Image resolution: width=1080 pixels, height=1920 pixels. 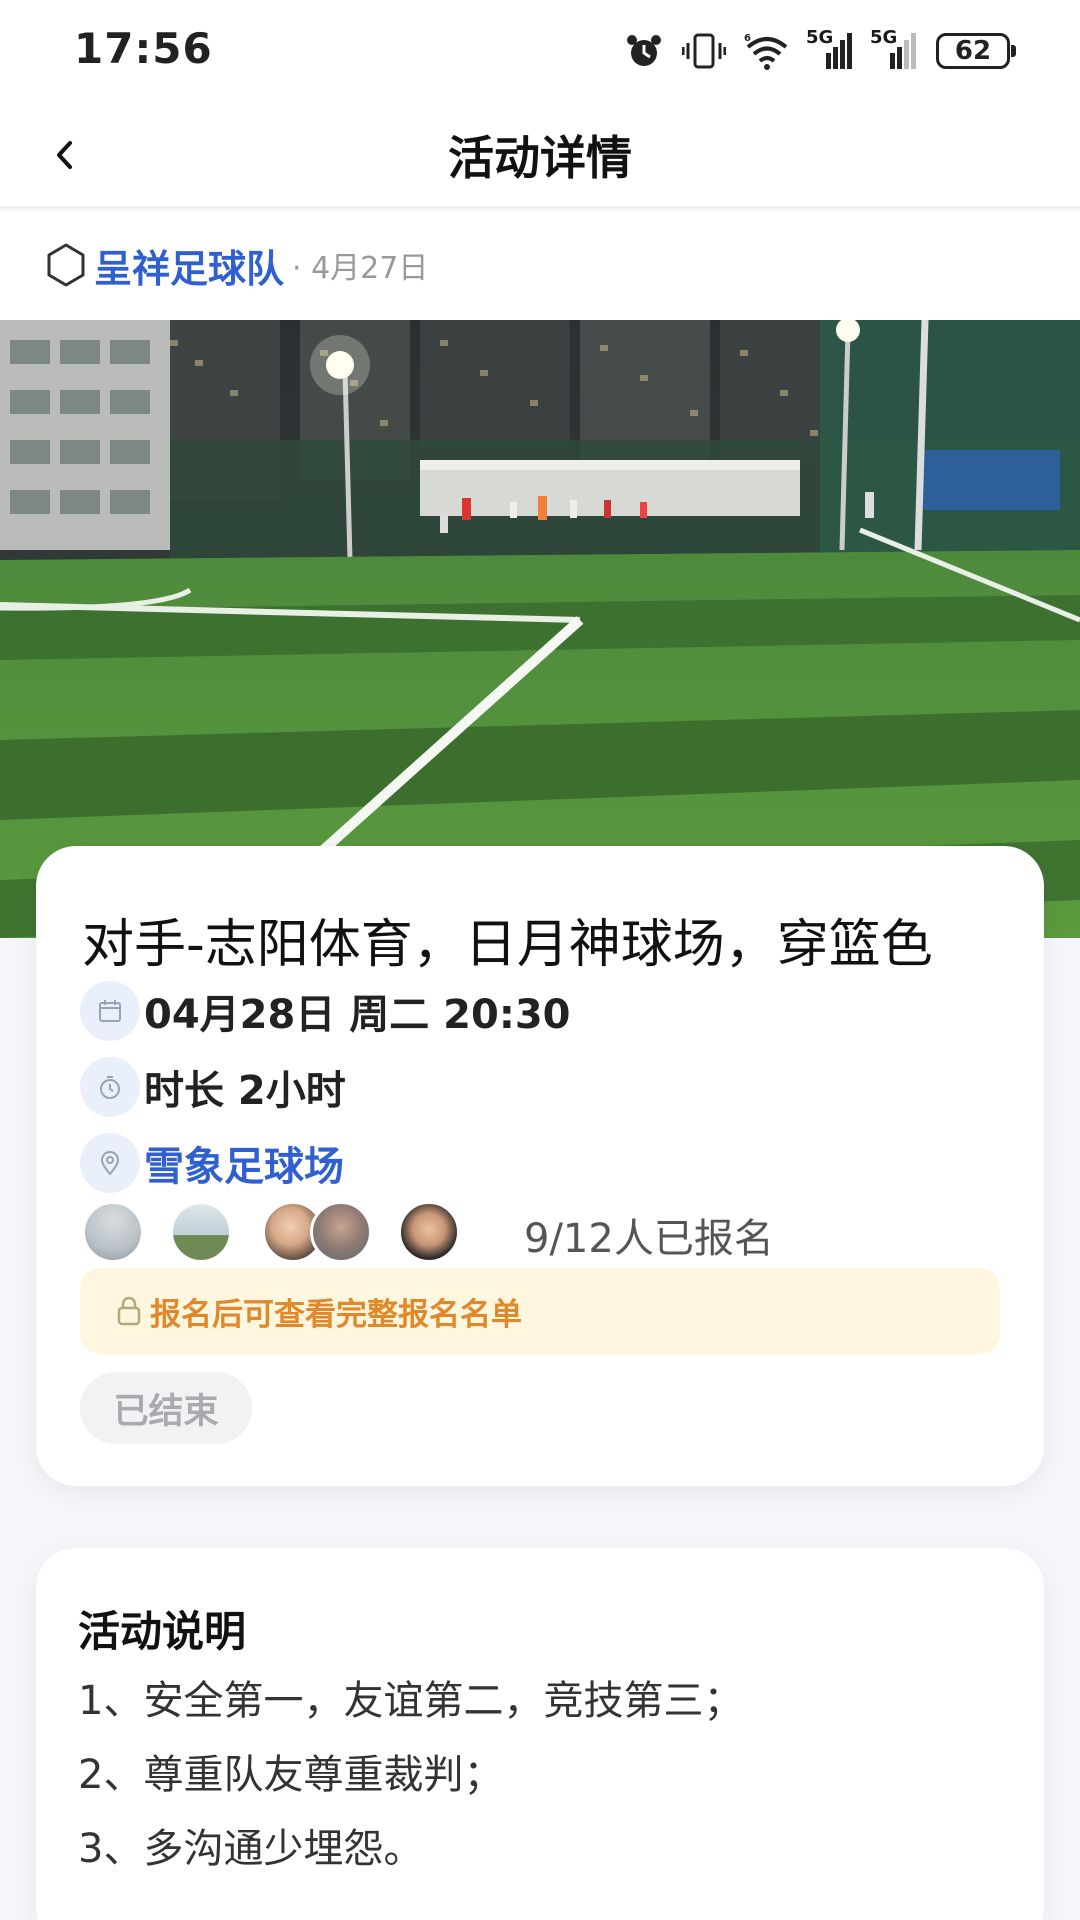 I want to click on signup-notice: 报名后可查看完整报名名单, so click(x=540, y=1311).